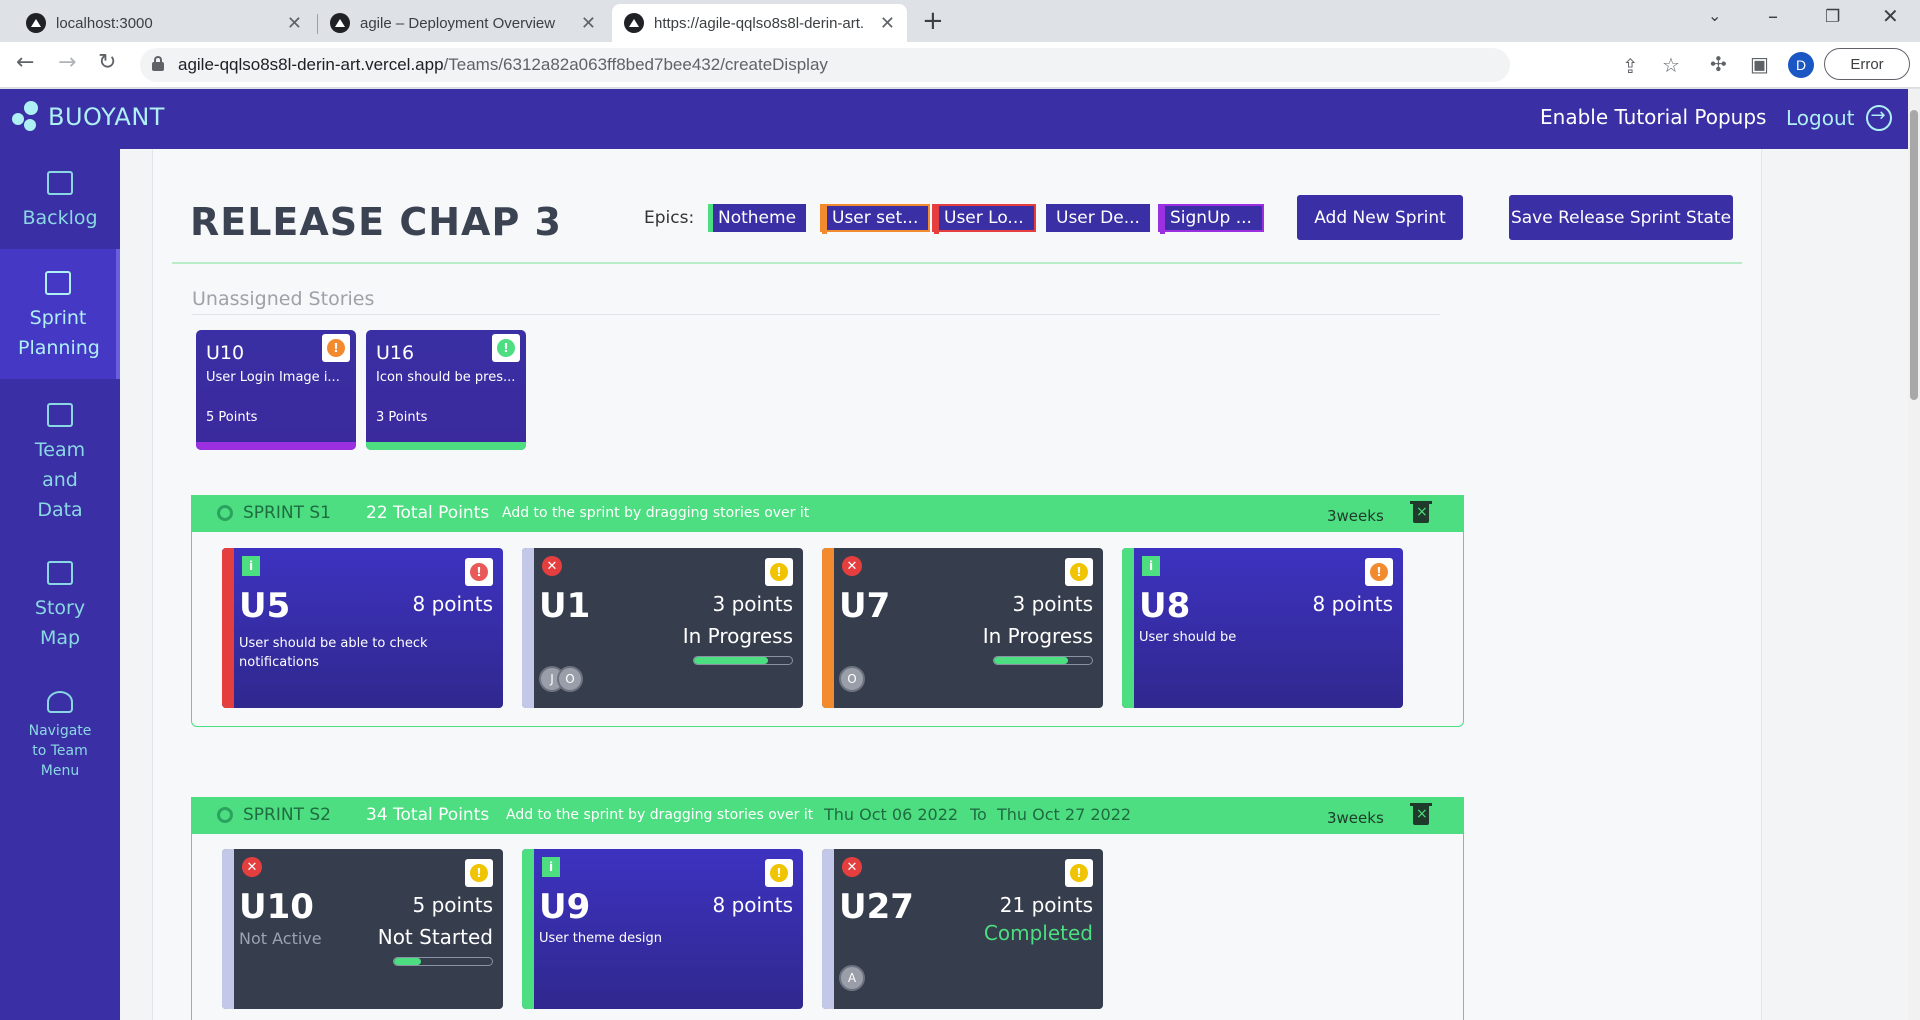 Image resolution: width=1920 pixels, height=1020 pixels. Describe the element at coordinates (1165, 606) in the screenshot. I see `story-id: U8` at that location.